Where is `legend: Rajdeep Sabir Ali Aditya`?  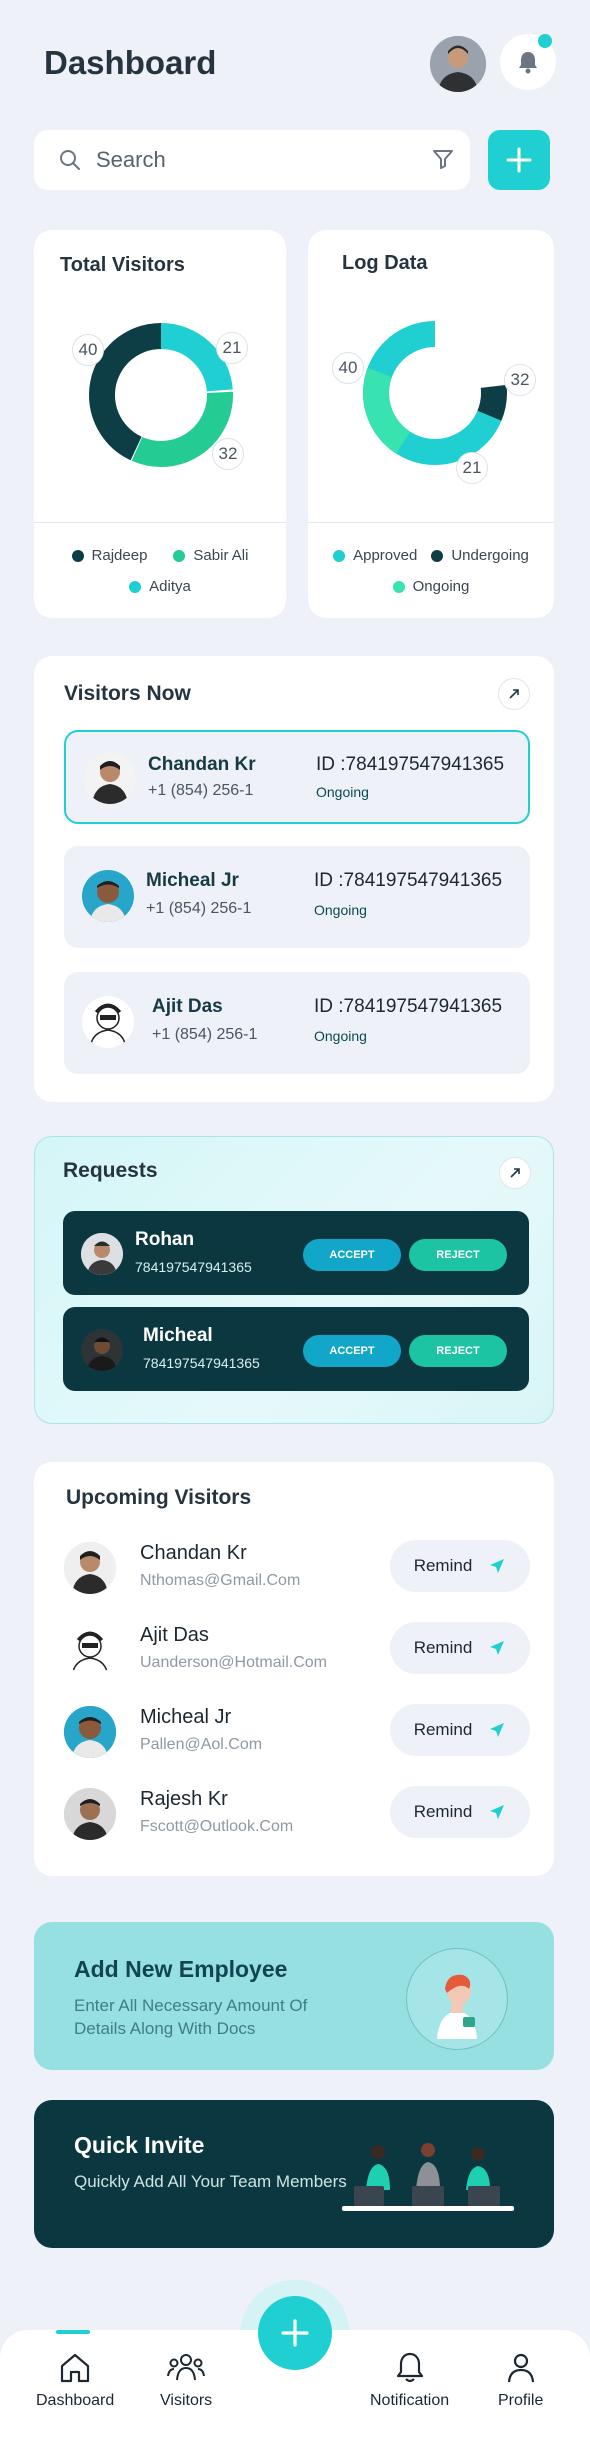
legend: Rajdeep Sabir Ali Aditya is located at coordinates (160, 558).